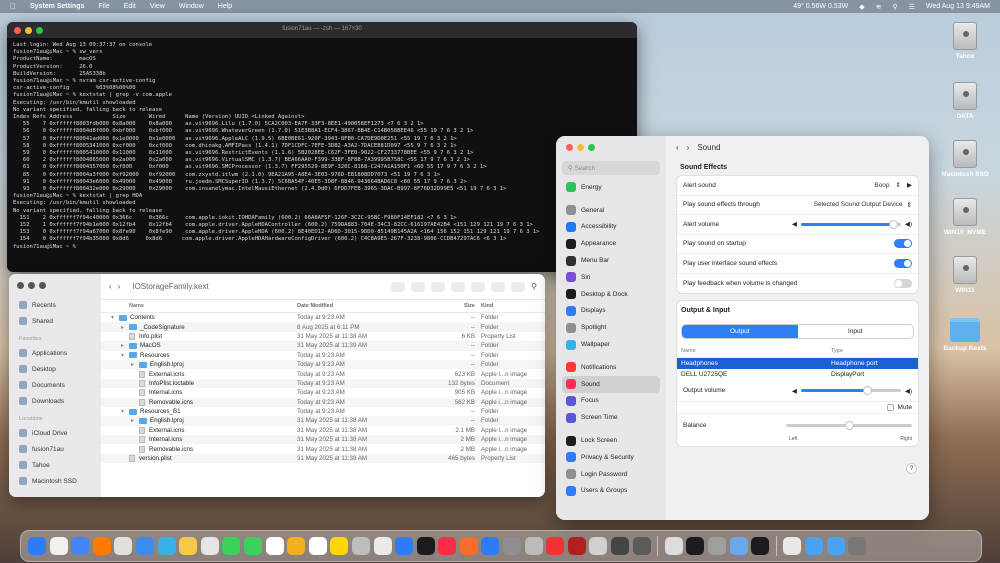 Image resolution: width=1000 pixels, height=563 pixels. What do you see at coordinates (611, 260) in the screenshot?
I see `sidebar-item-menu-bar: Menu Bar` at bounding box center [611, 260].